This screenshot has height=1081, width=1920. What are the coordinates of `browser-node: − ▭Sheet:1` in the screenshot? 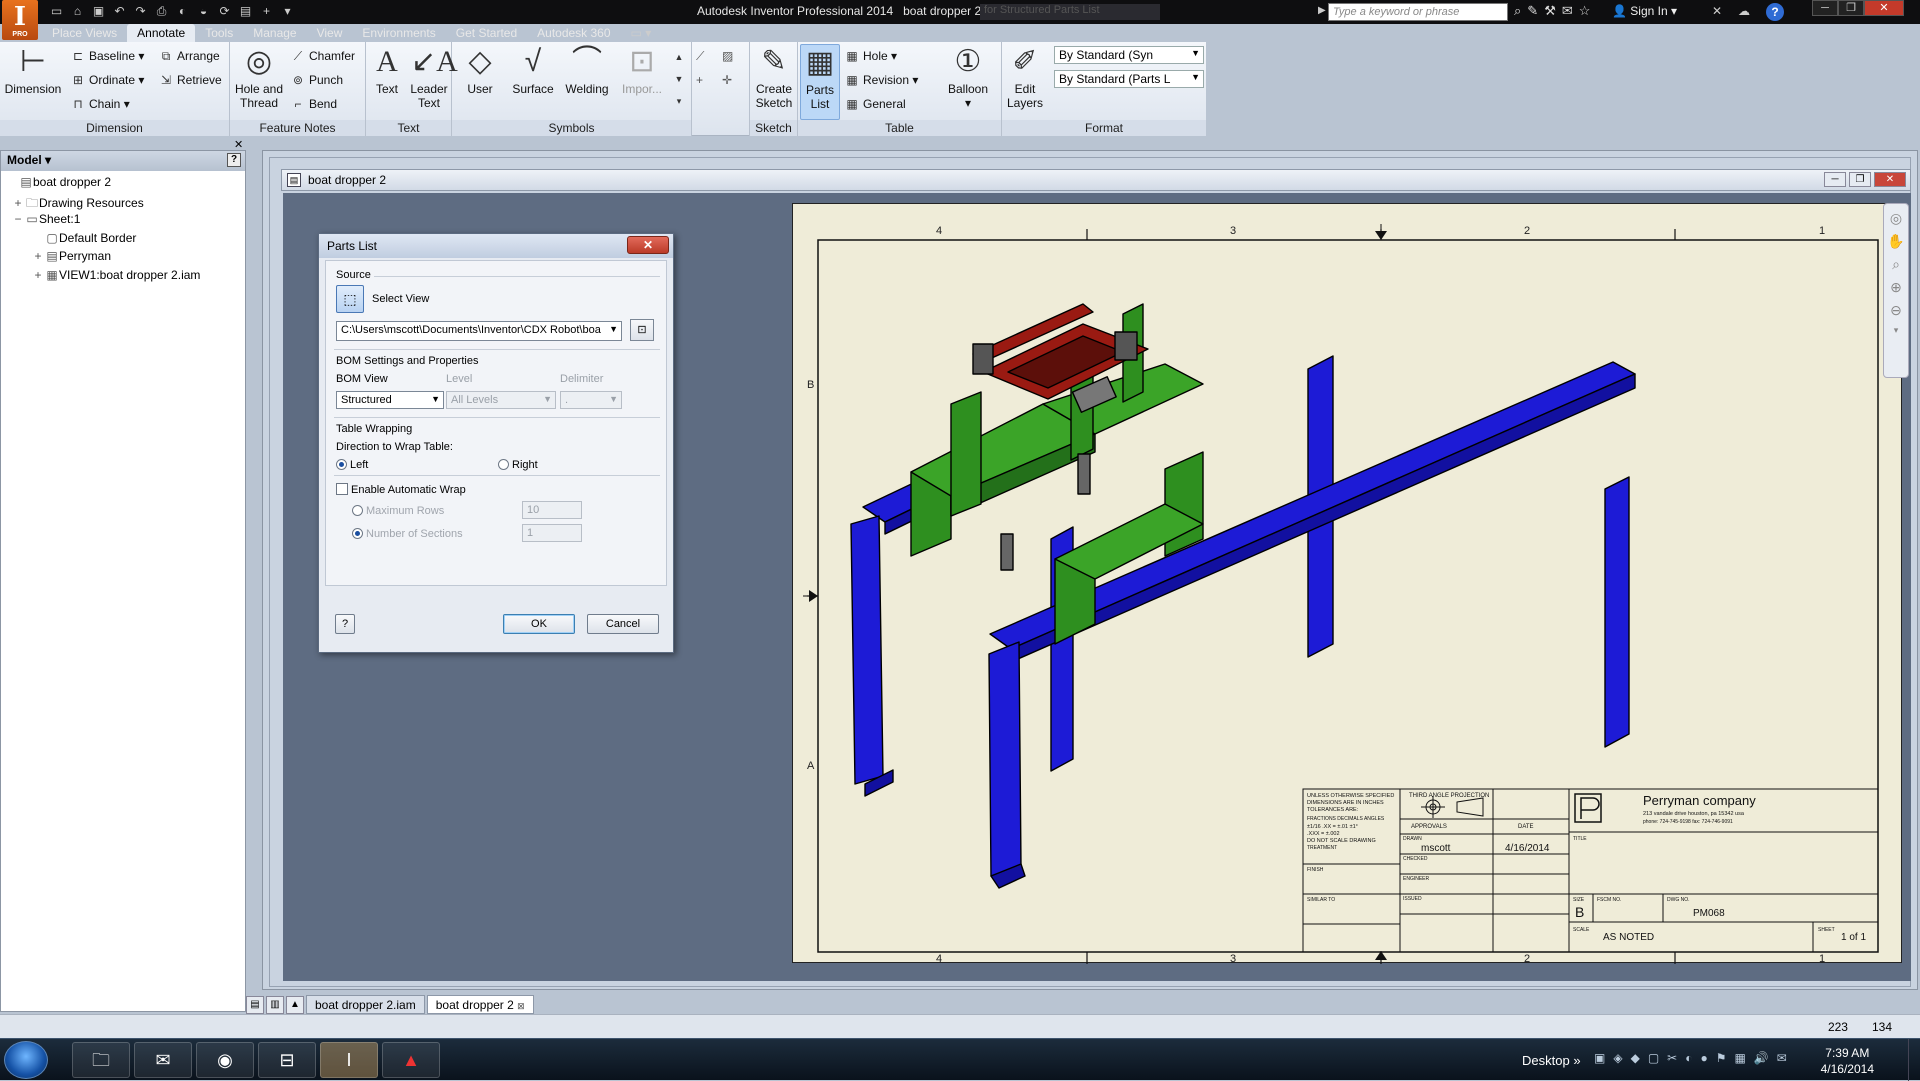 It's located at (45, 219).